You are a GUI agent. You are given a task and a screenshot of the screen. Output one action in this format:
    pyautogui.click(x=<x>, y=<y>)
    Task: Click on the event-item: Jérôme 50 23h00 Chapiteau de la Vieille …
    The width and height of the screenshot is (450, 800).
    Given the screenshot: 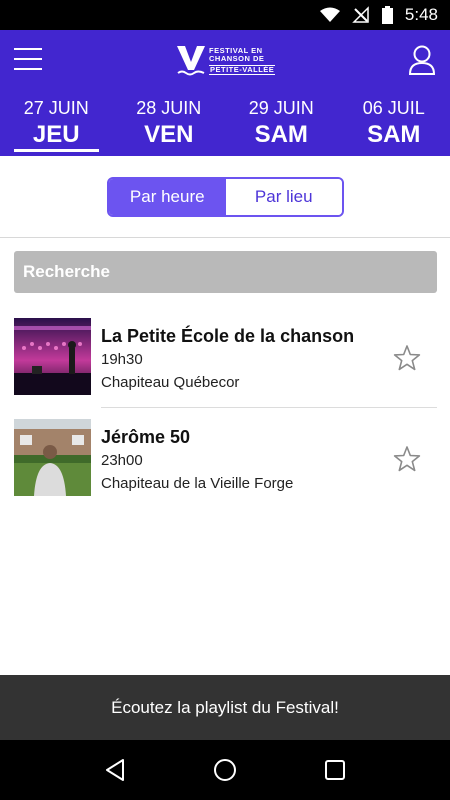 What is the action you would take?
    pyautogui.click(x=225, y=458)
    